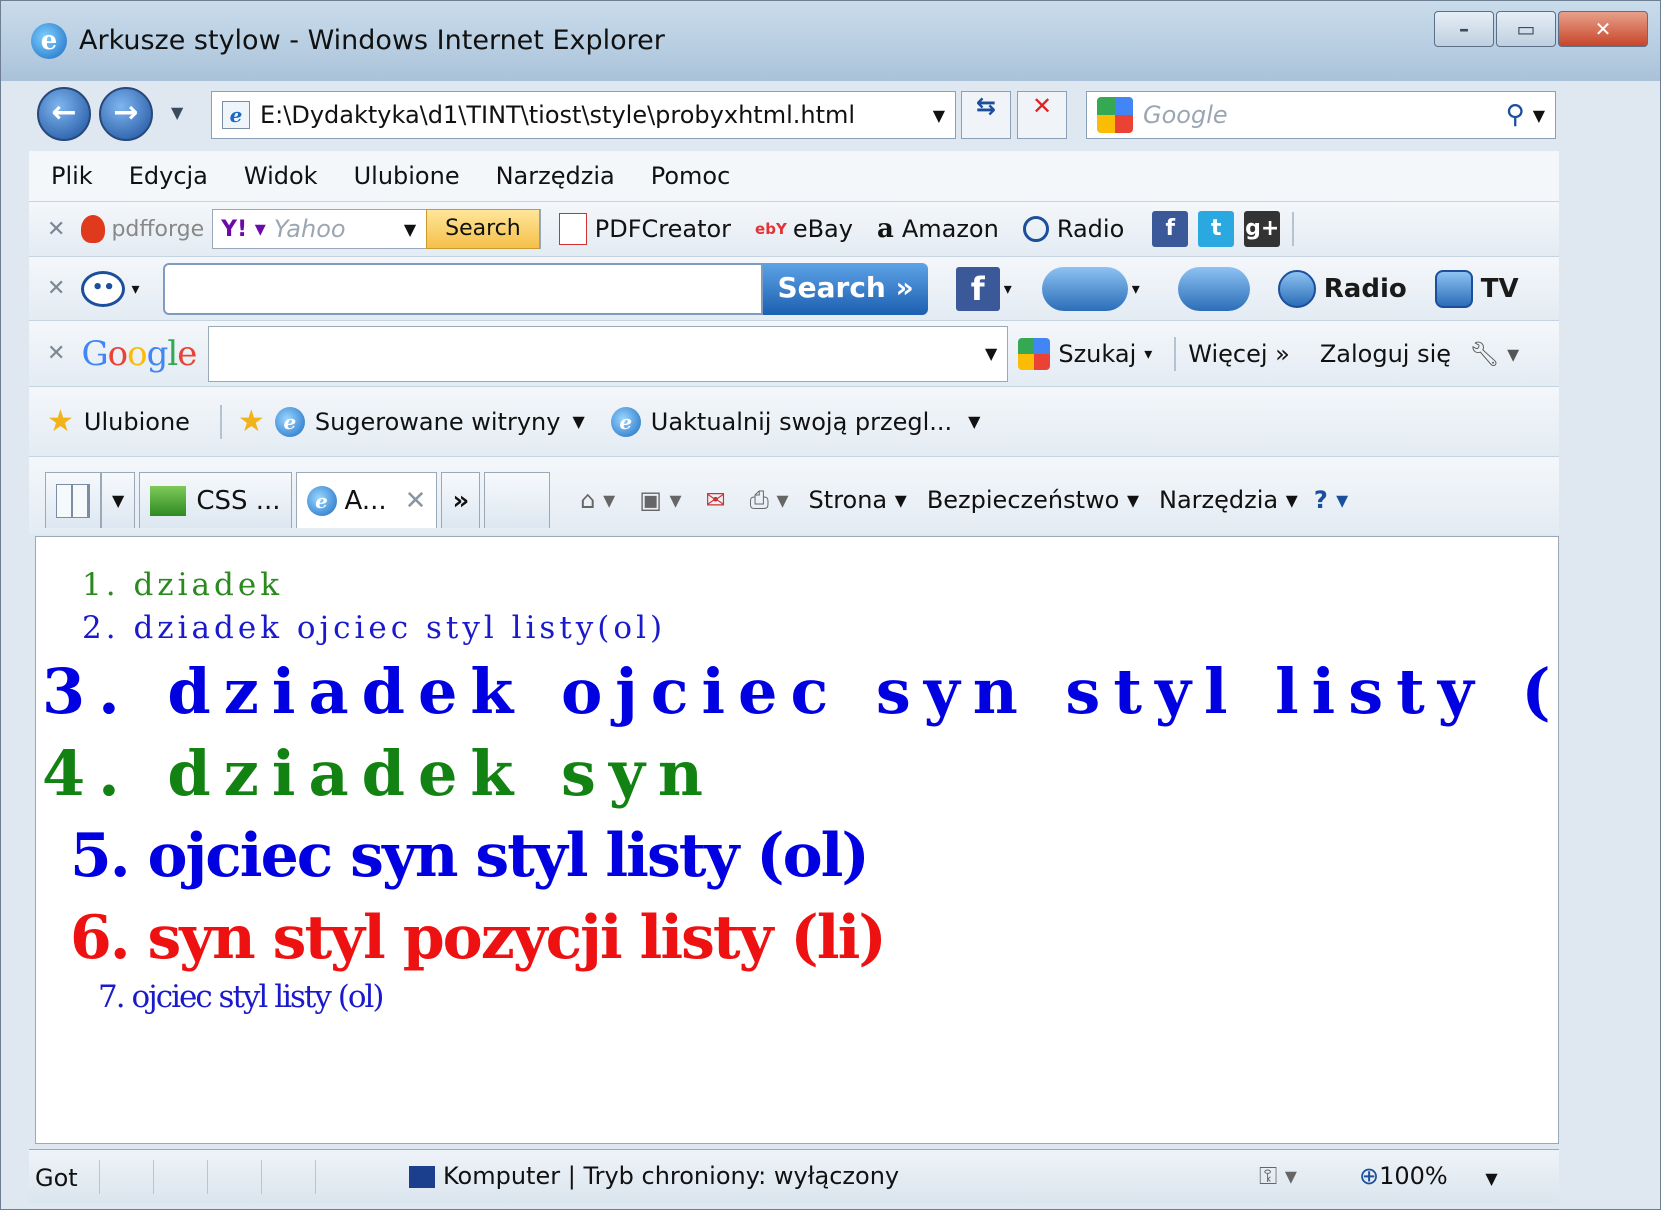  Describe the element at coordinates (986, 115) in the screenshot. I see `refresh-icon: ⇆` at that location.